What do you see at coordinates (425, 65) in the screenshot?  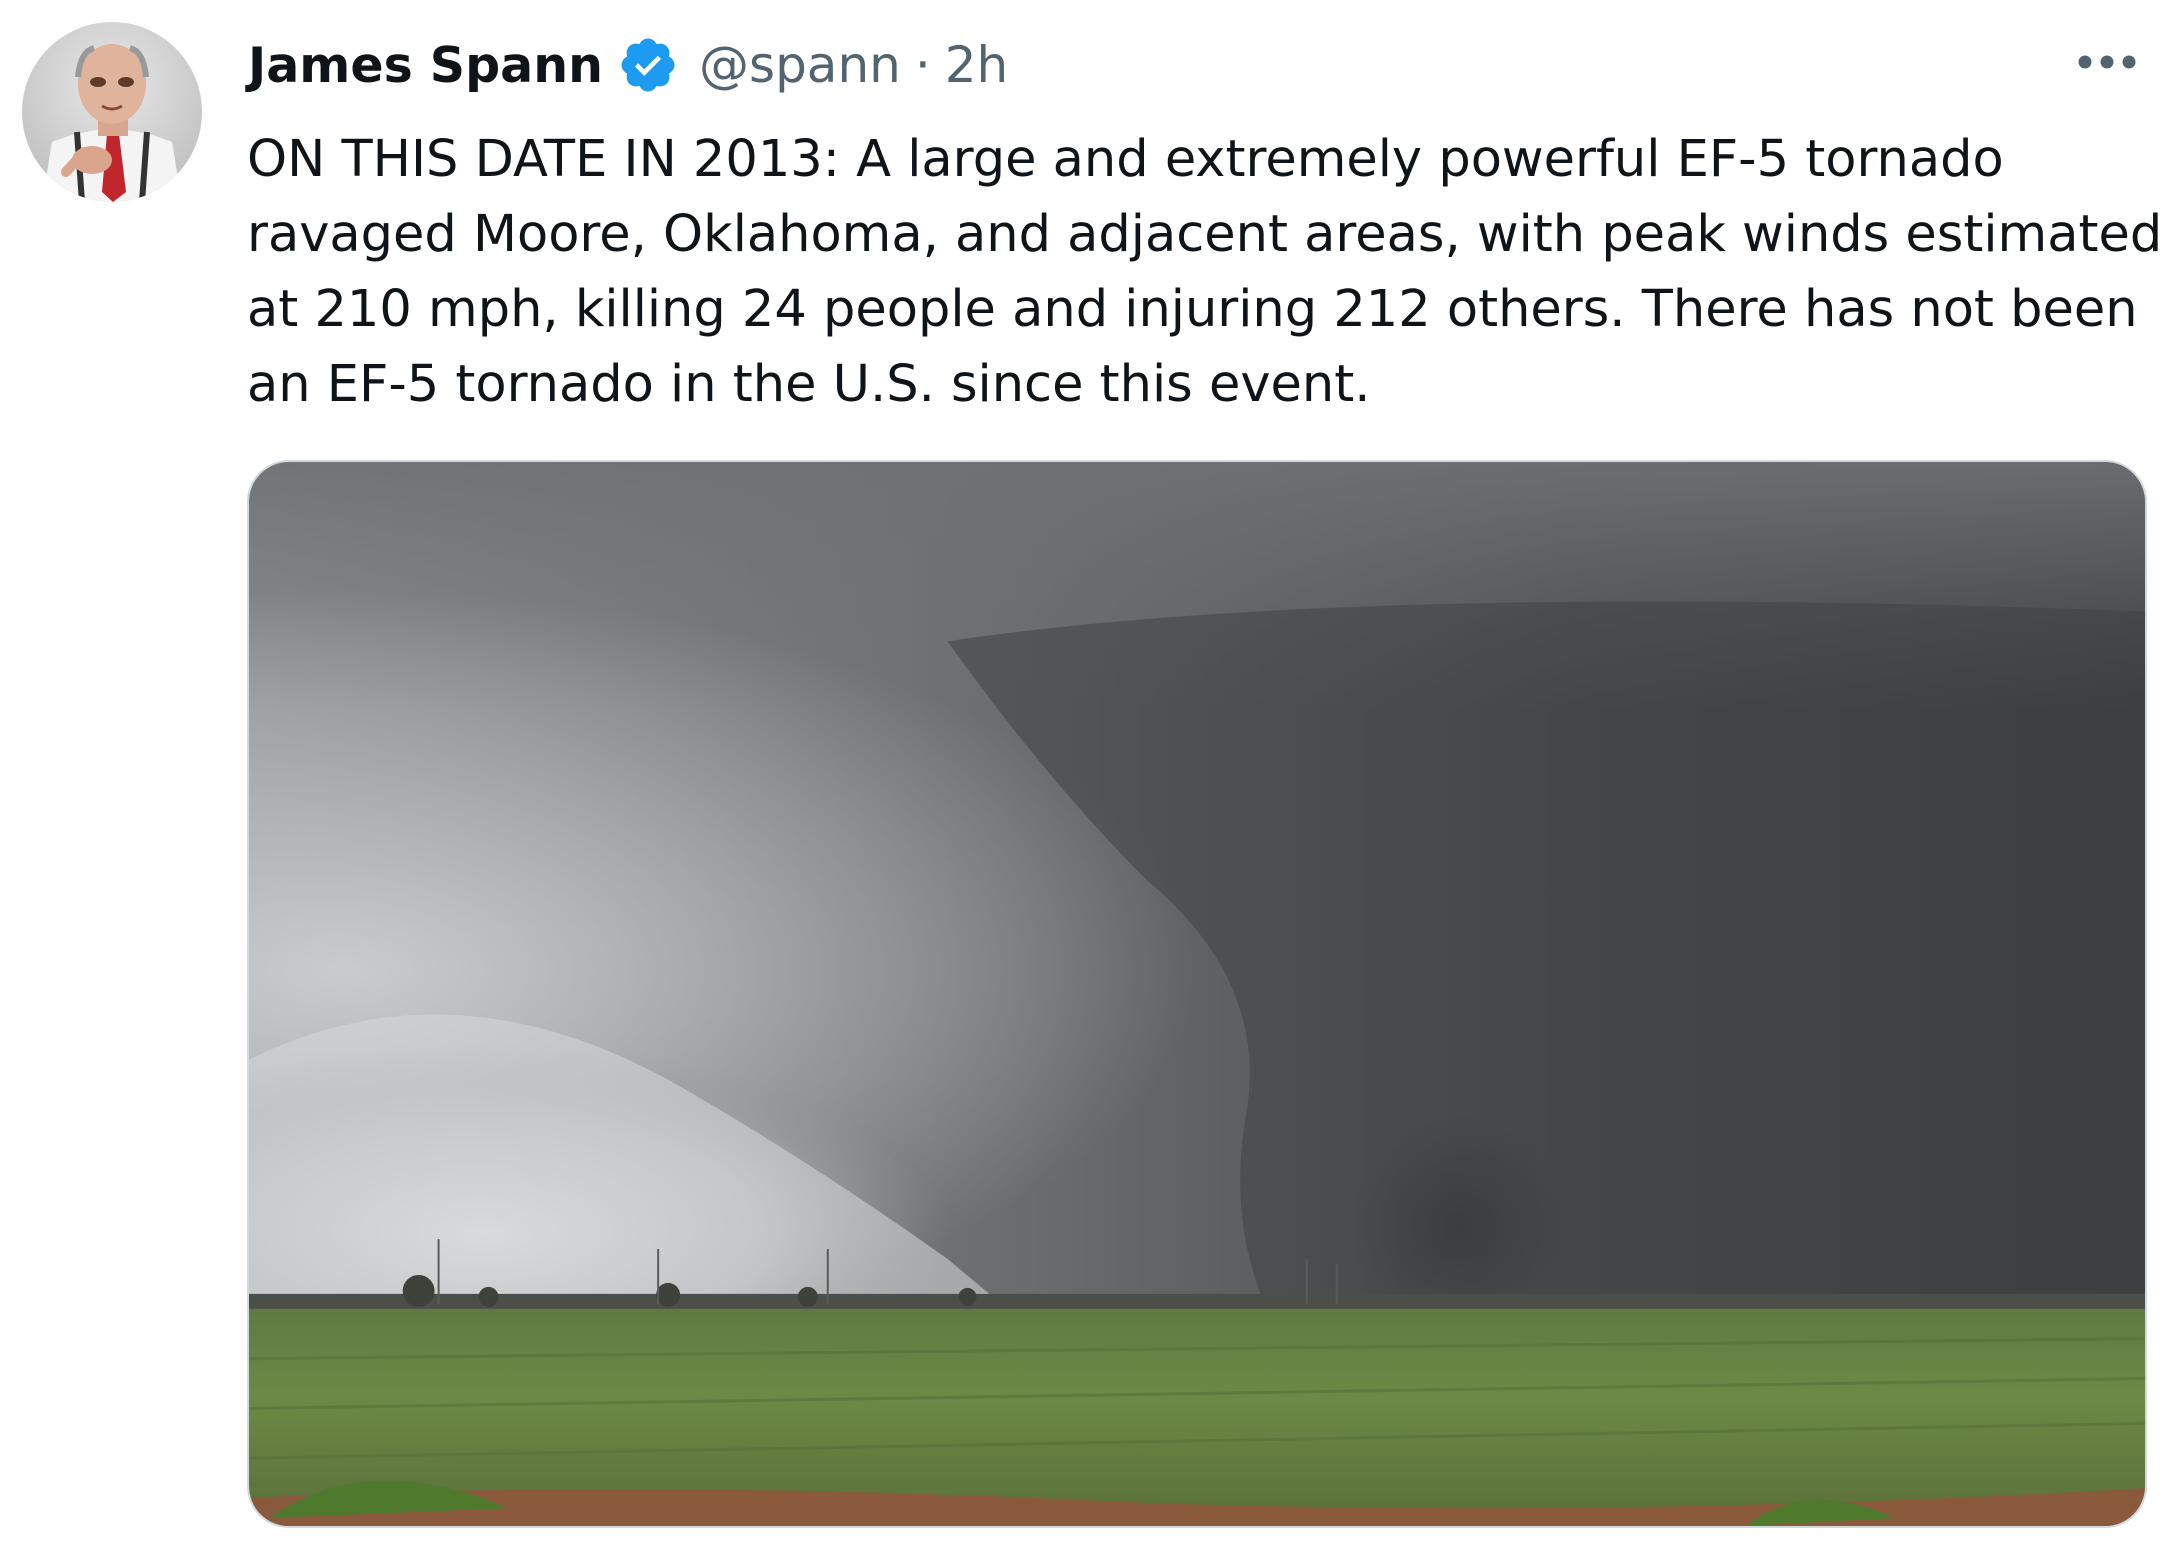 I see `author-name: James Spann` at bounding box center [425, 65].